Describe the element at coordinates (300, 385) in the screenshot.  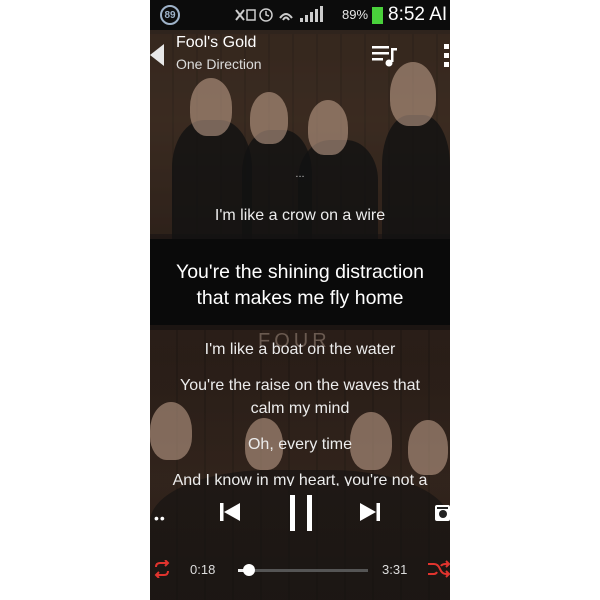
I see `lyric-line-next-2a: You're the raise on the waves that` at that location.